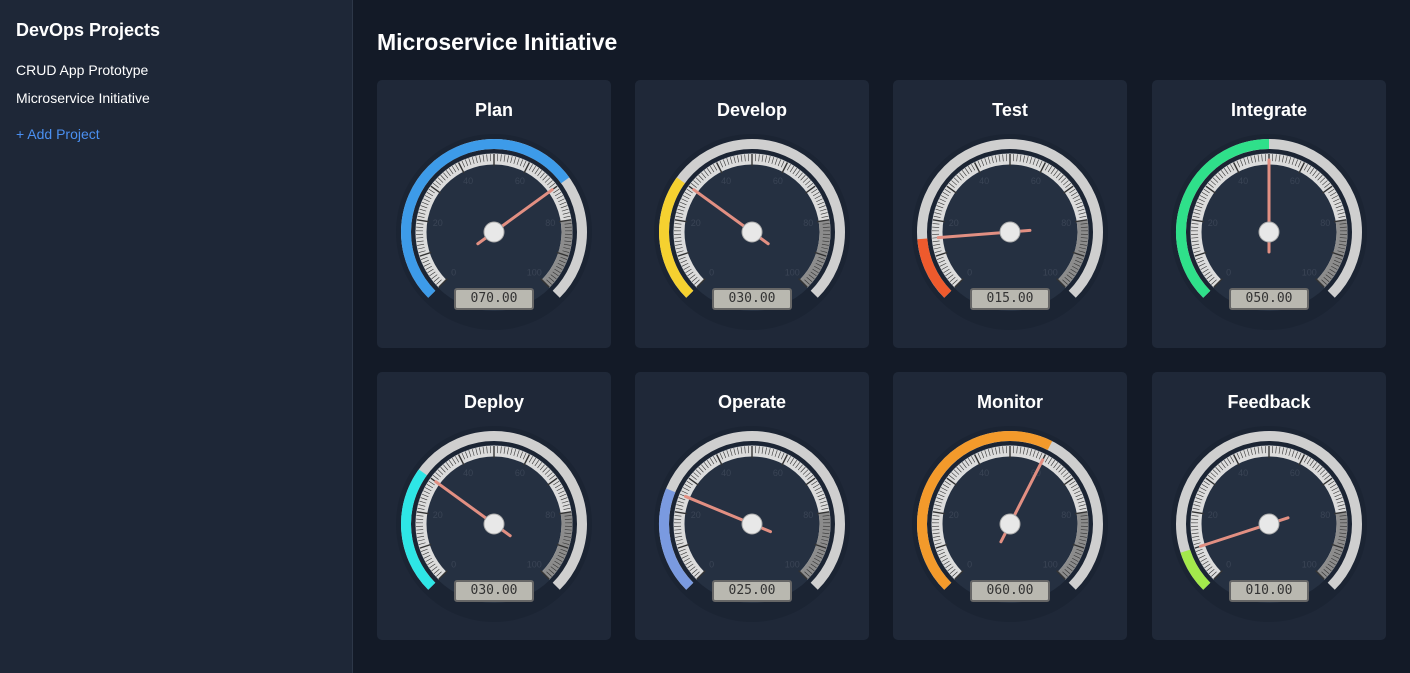 This screenshot has width=1410, height=673. Describe the element at coordinates (494, 214) in the screenshot. I see `gauge-card-plan: Plan 0 20 40 60 80 100 070.00` at that location.